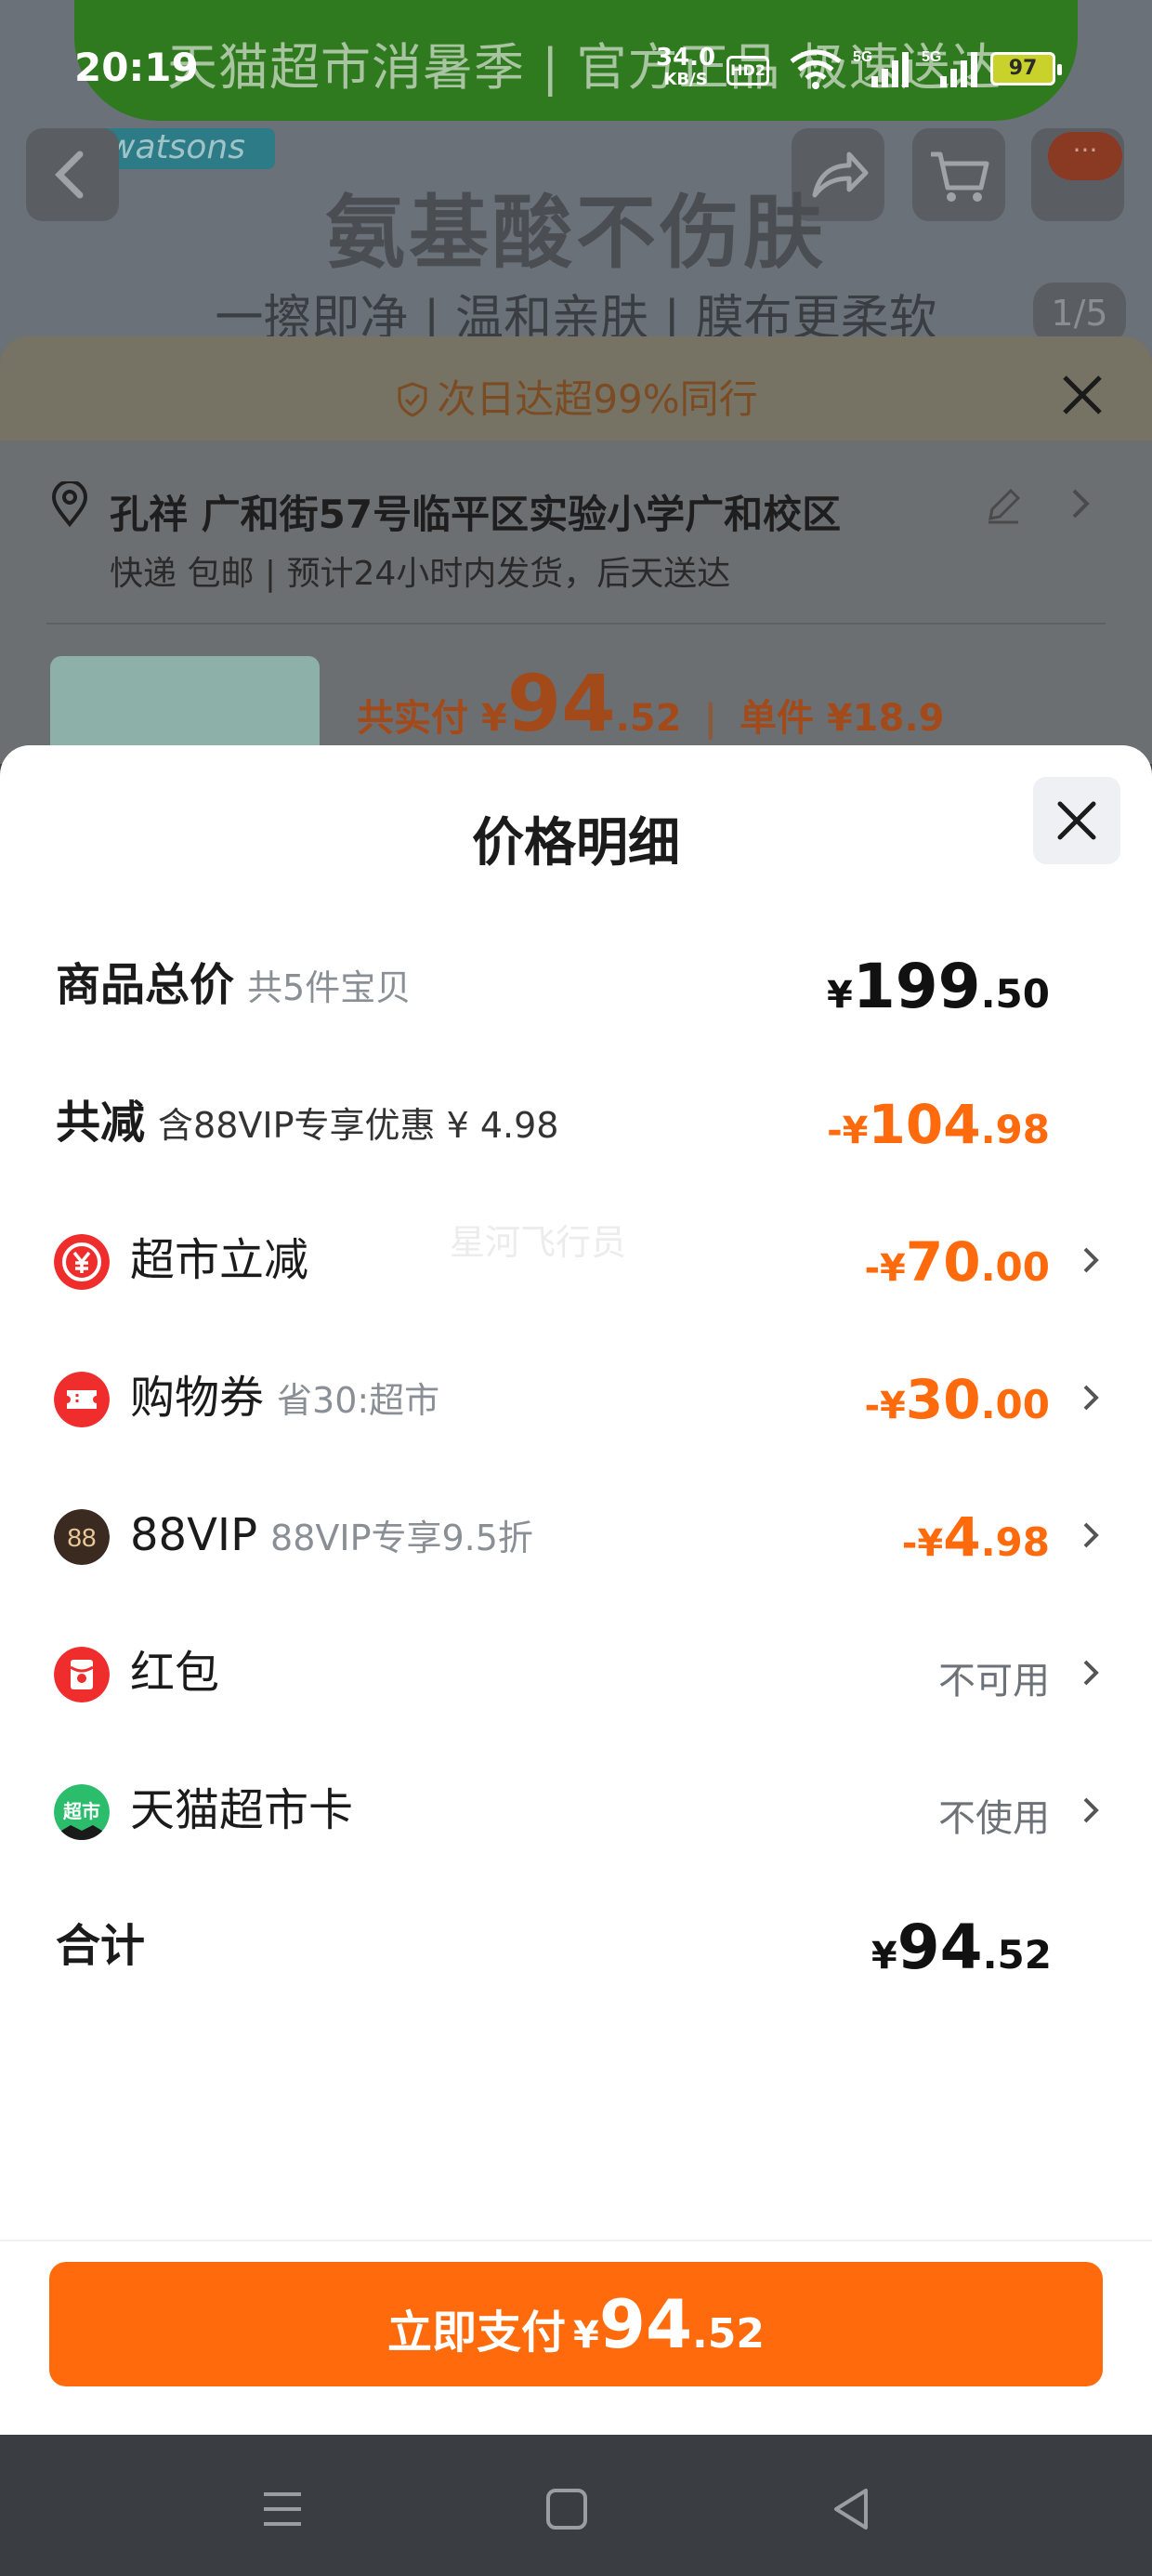 The width and height of the screenshot is (1152, 2576). Describe the element at coordinates (412, 718) in the screenshot. I see `order-total-label: 共实付` at that location.